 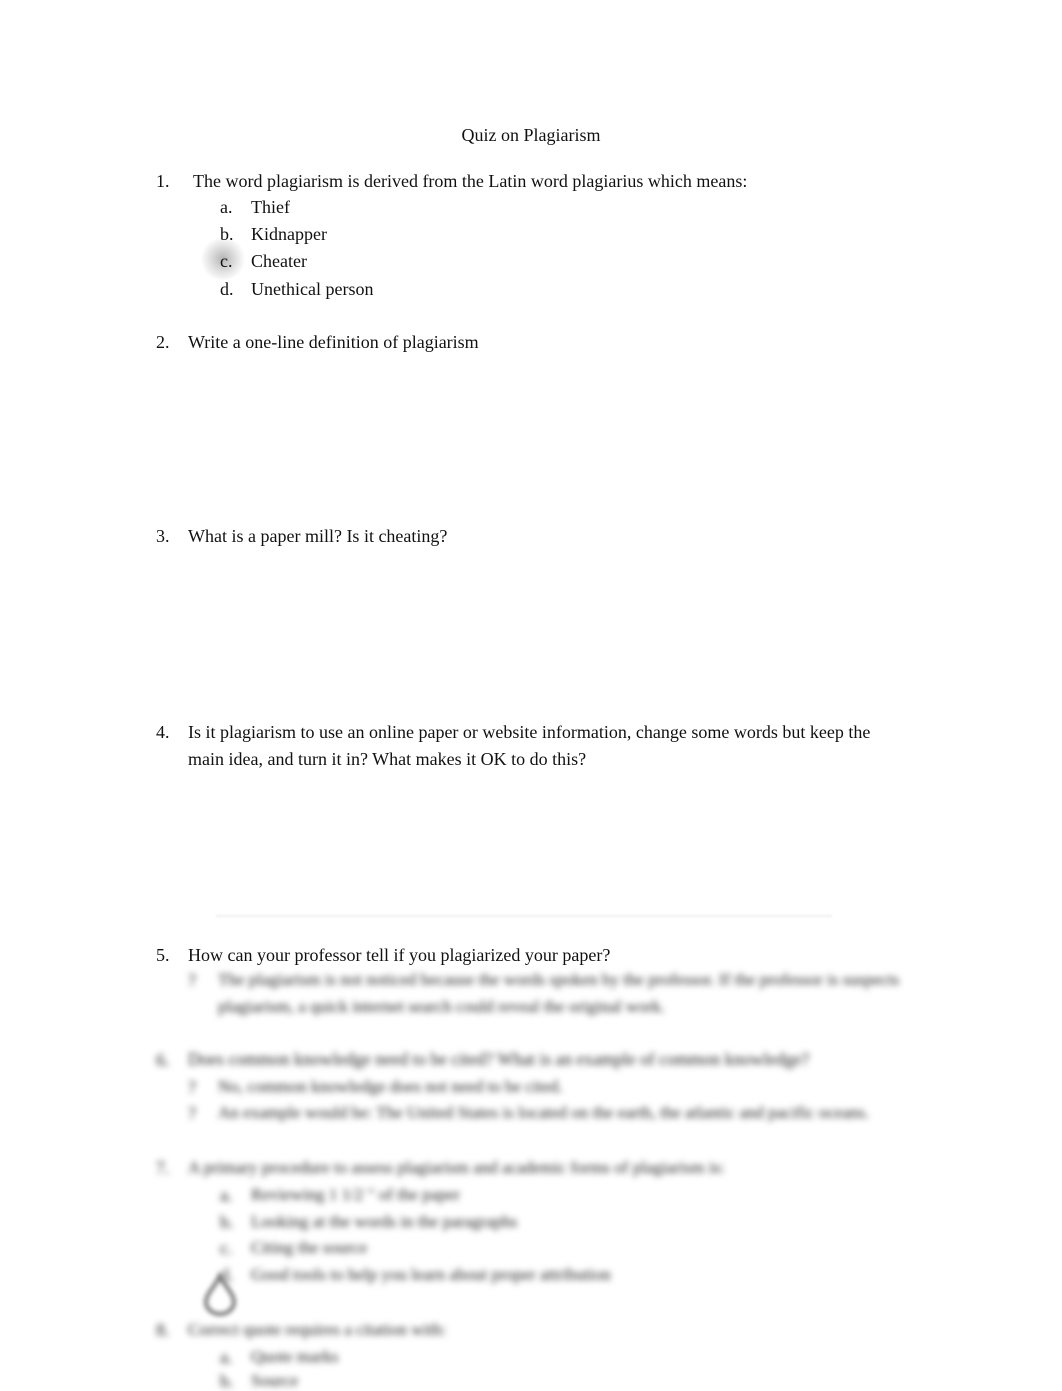 What do you see at coordinates (163, 1168) in the screenshot?
I see `question-7-number: 7.` at bounding box center [163, 1168].